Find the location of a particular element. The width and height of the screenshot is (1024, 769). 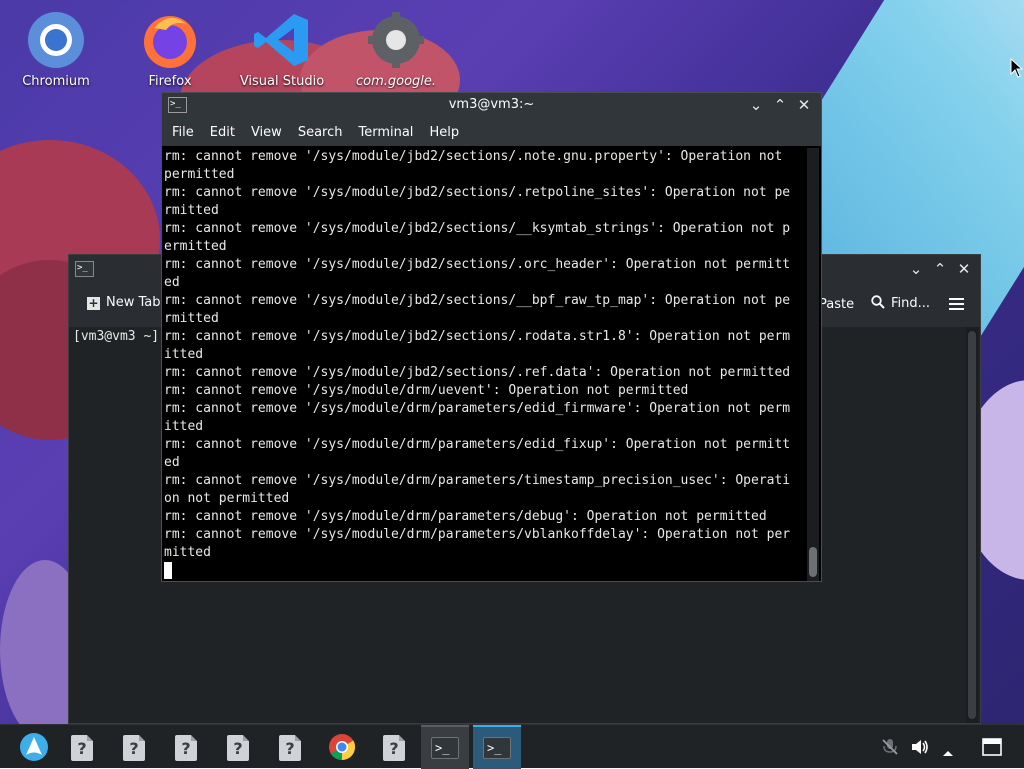

terminal-line: on not permitted is located at coordinates (227, 498).